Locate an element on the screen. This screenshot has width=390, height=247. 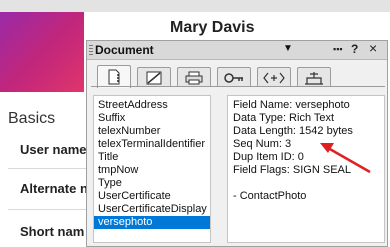
contact-name: Mary Davis is located at coordinates (212, 27).